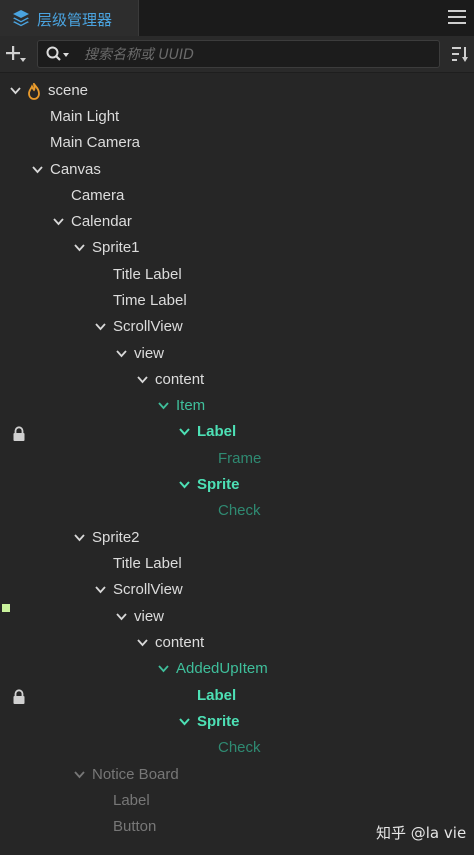 The image size is (474, 855). I want to click on tree-node-label: Sprite1, so click(116, 247).